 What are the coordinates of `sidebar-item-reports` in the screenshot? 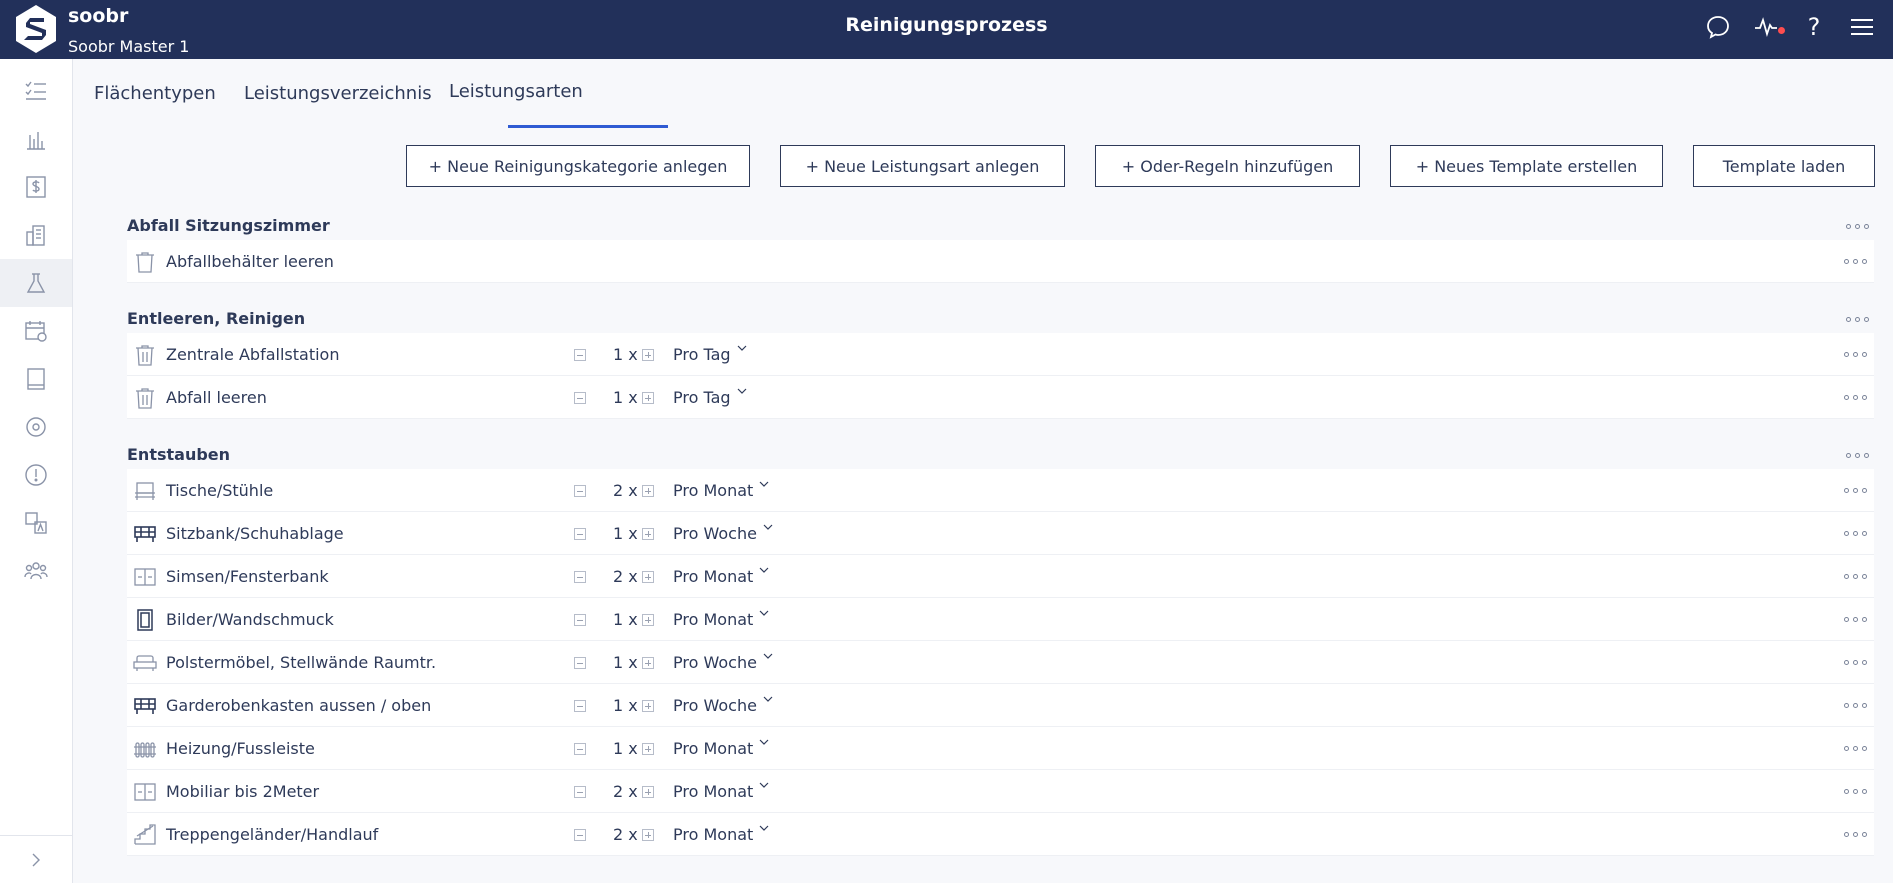 It's located at (36, 139).